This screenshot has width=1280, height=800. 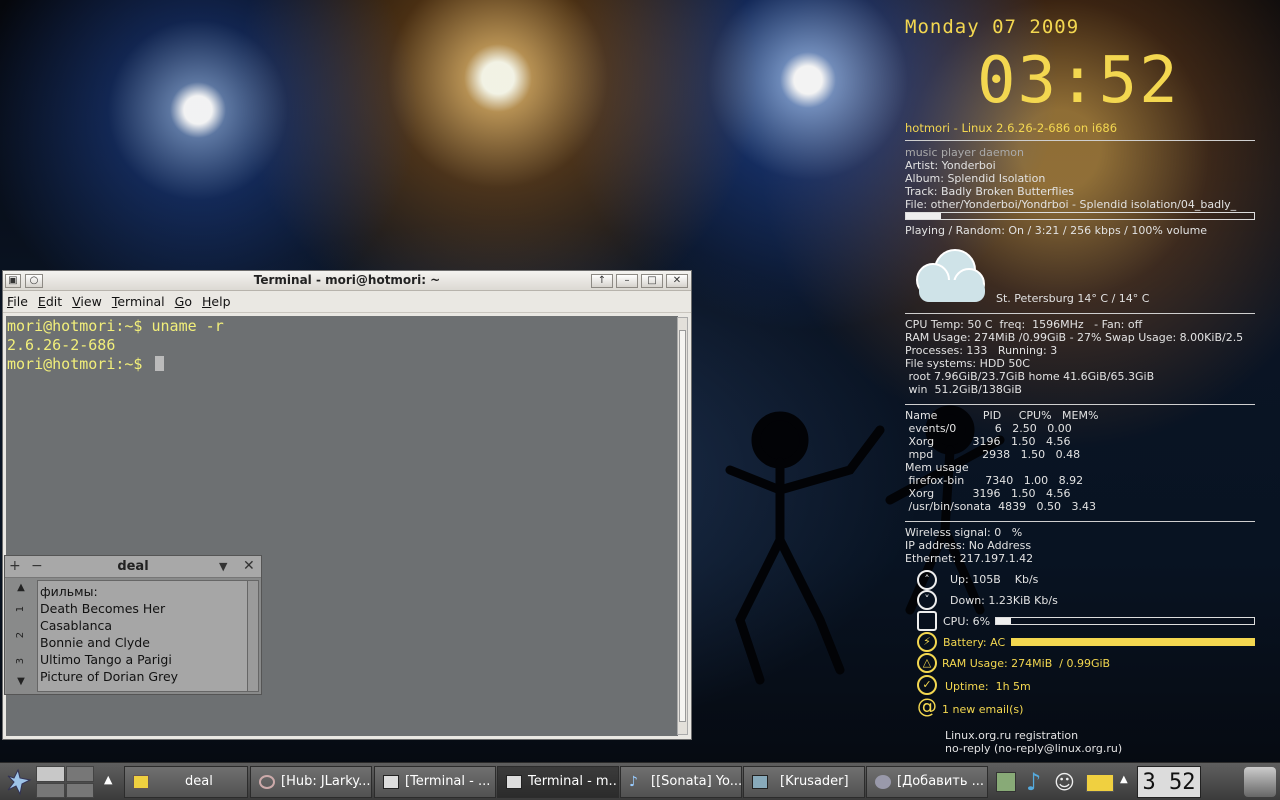 What do you see at coordinates (652, 281) in the screenshot?
I see `maximize-button: □` at bounding box center [652, 281].